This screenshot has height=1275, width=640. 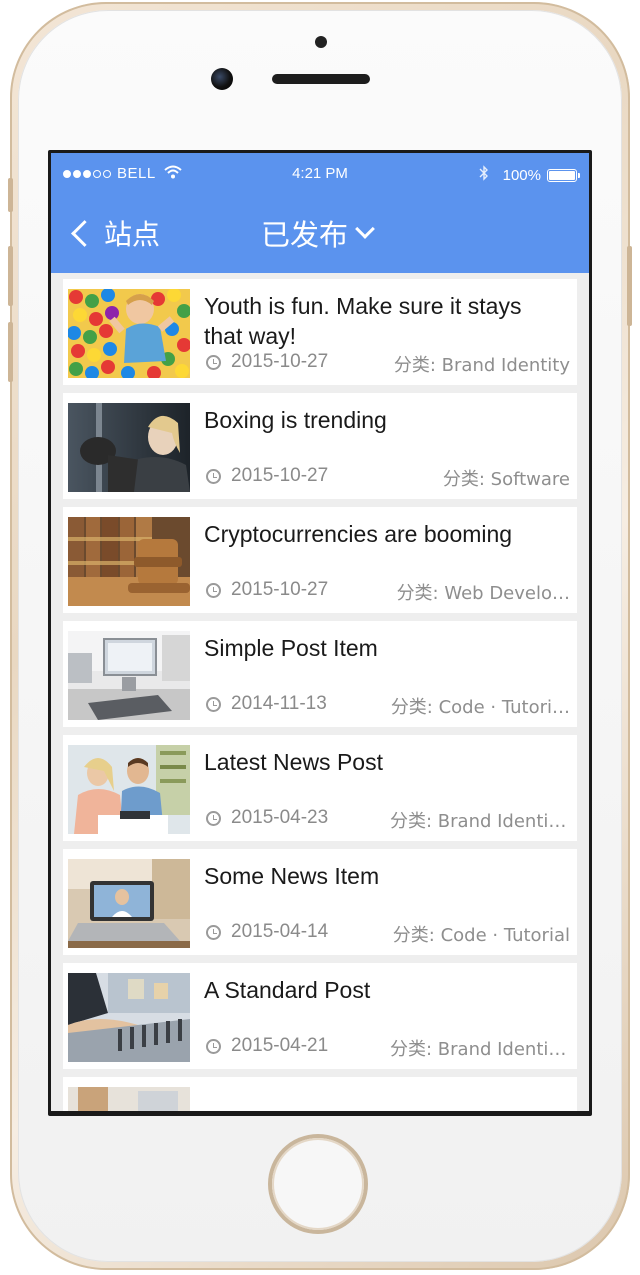 I want to click on post-item, so click(x=320, y=1094).